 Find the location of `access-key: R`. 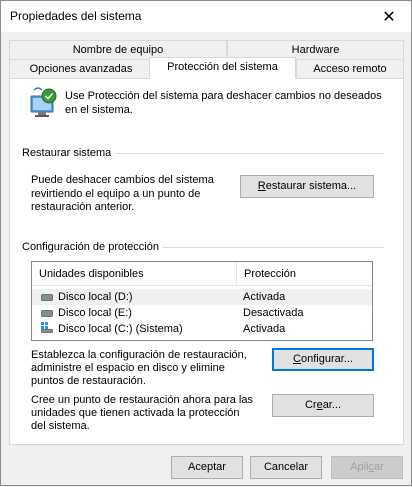

access-key: R is located at coordinates (261, 186).